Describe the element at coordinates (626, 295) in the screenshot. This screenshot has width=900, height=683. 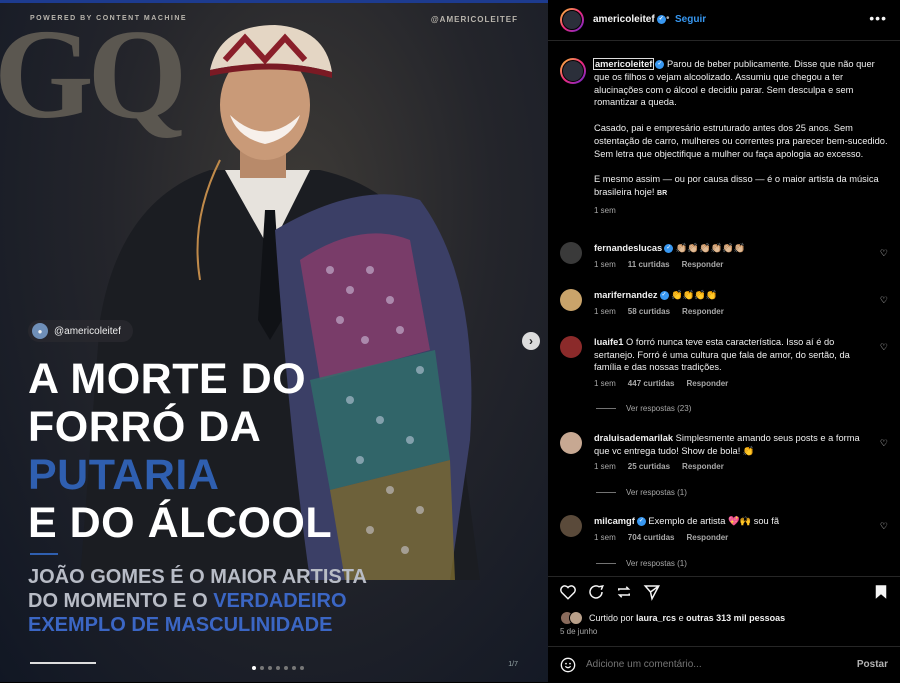
I see `comment-username: marifernandez` at that location.